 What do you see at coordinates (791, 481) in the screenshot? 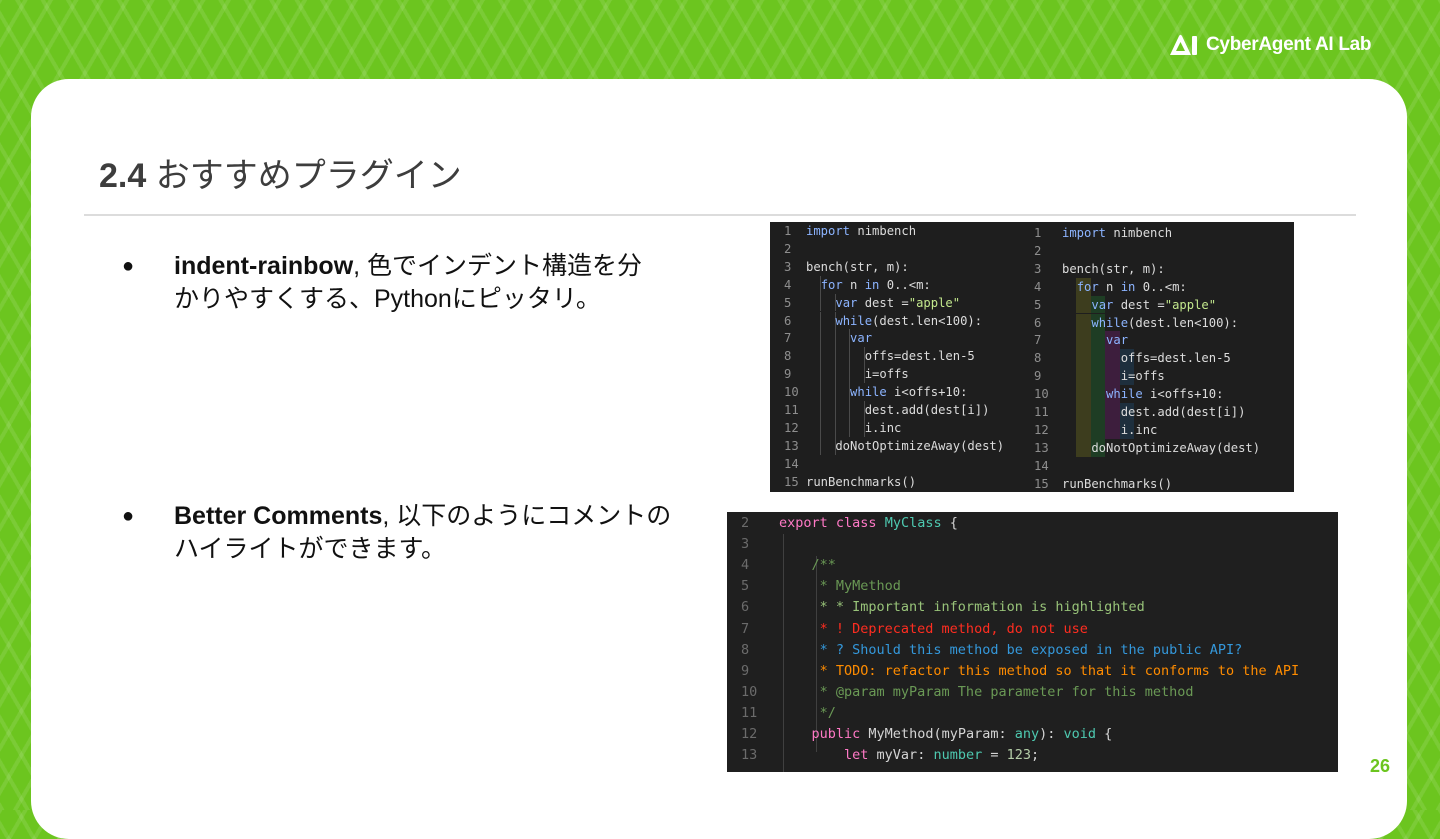
I see `line-number: 15` at bounding box center [791, 481].